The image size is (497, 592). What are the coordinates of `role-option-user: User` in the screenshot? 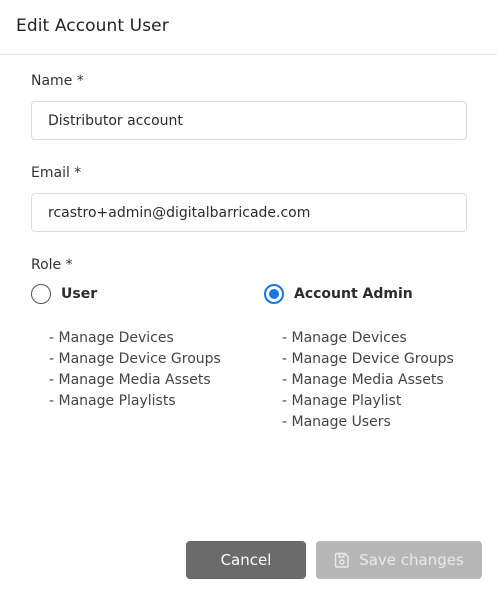 It's located at (64, 294).